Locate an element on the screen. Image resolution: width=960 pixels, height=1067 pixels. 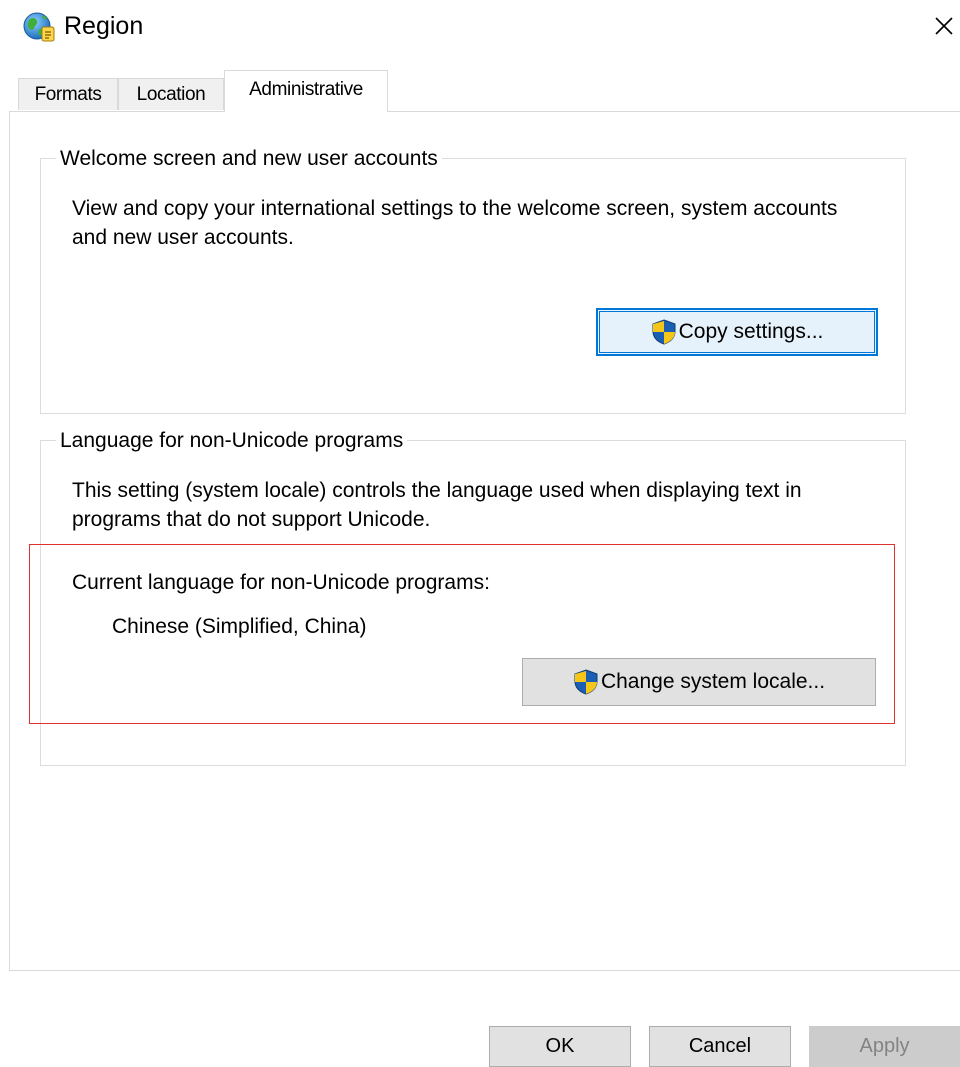
tab-administrative: Administrative is located at coordinates (306, 91).